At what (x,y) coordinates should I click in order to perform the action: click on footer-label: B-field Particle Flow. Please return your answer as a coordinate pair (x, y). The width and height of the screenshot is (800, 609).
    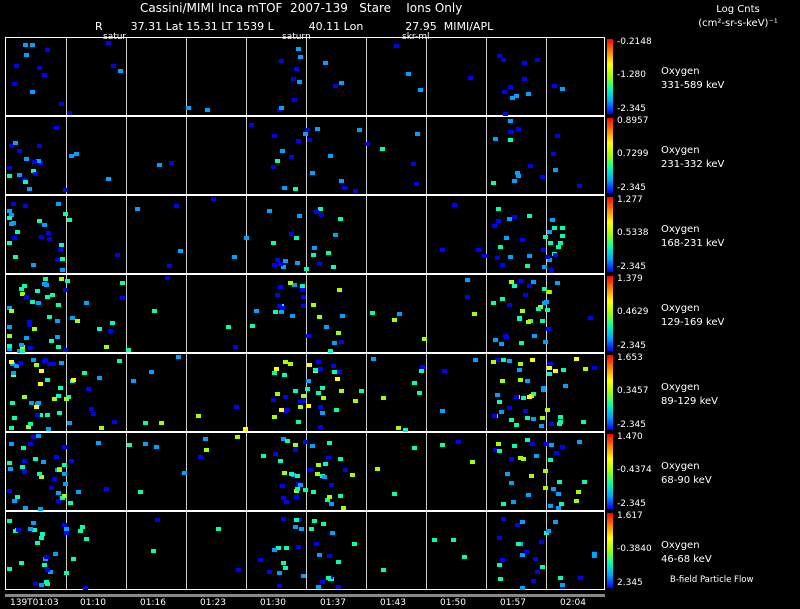
    Looking at the image, I should click on (712, 580).